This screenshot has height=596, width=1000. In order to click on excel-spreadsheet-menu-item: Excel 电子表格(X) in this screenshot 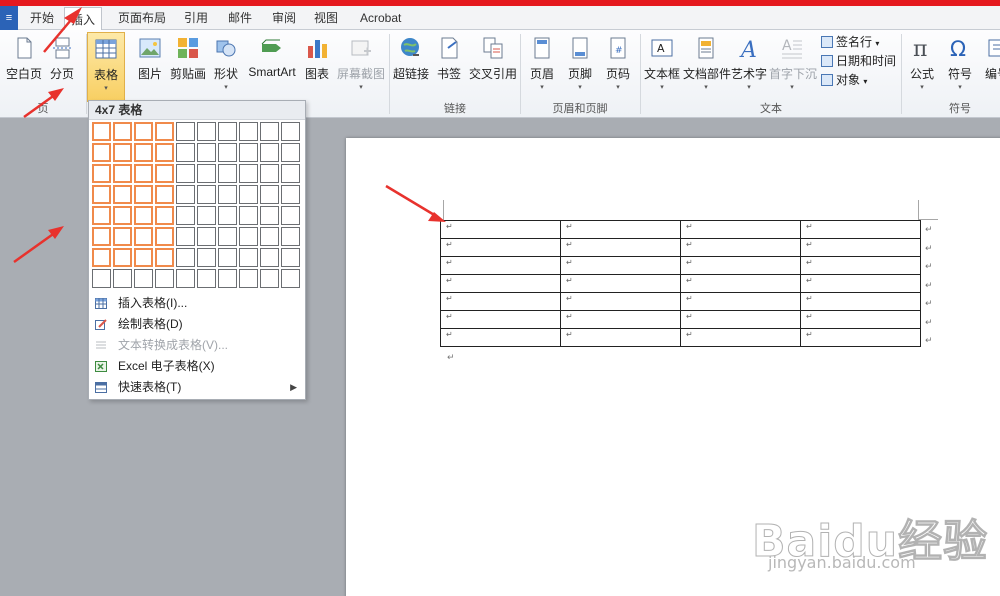, I will do `click(197, 366)`.